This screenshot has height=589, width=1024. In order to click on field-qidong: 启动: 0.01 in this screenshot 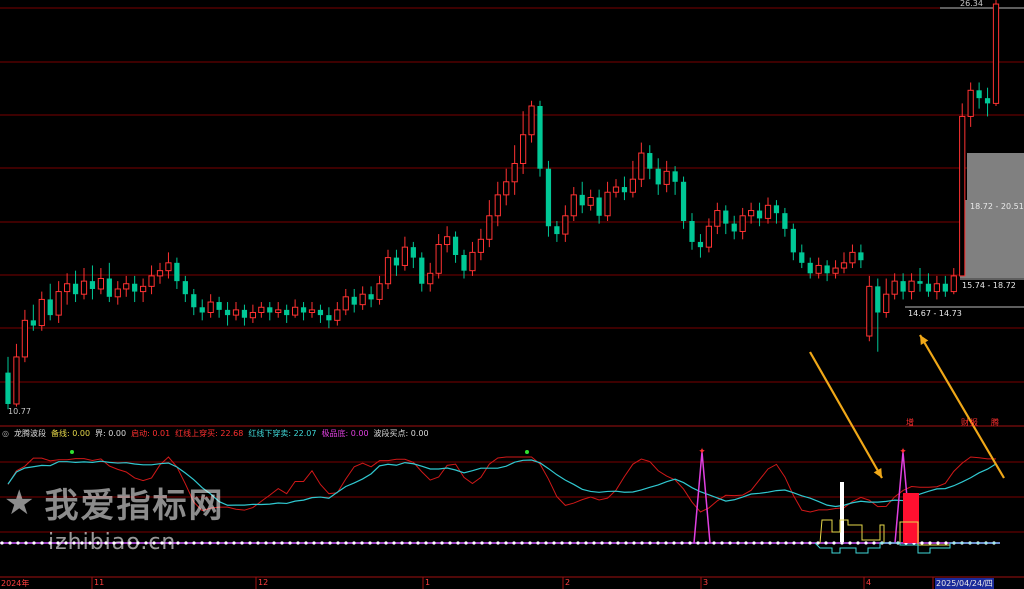, I will do `click(151, 433)`.